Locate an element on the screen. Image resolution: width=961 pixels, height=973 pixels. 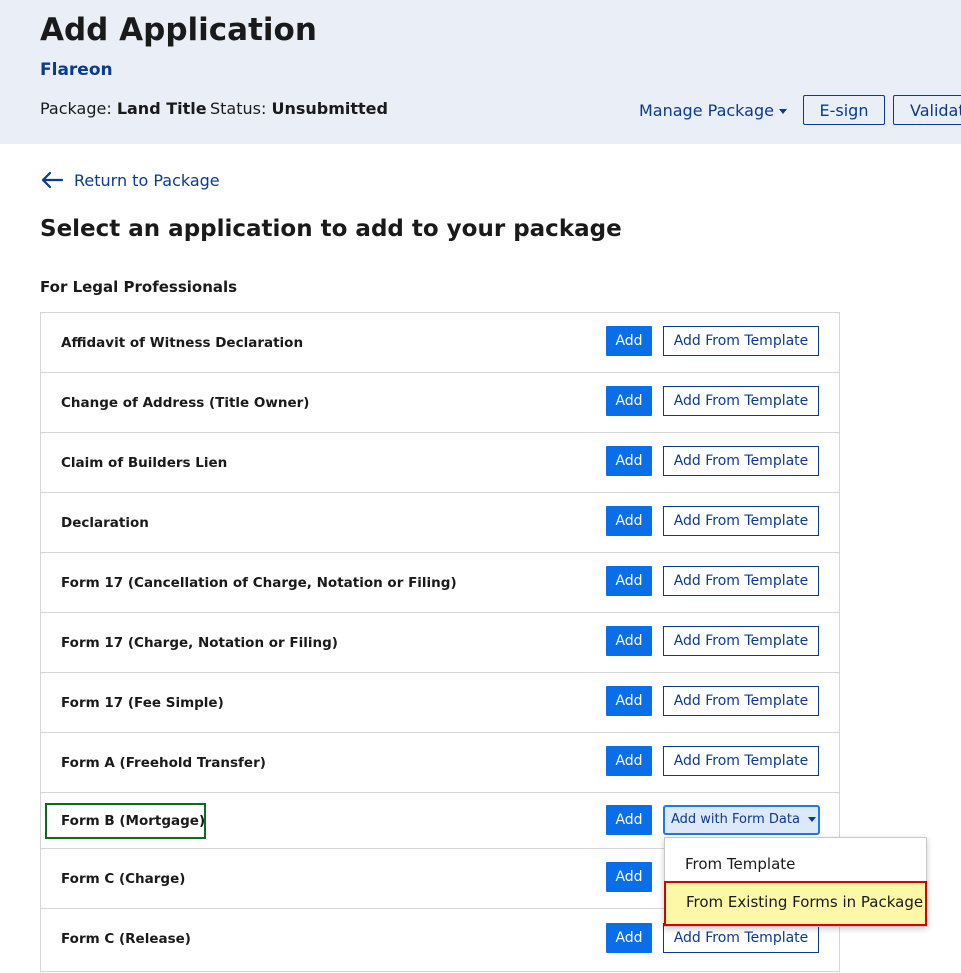
list-item: Declaration Add Add From Template is located at coordinates (440, 523).